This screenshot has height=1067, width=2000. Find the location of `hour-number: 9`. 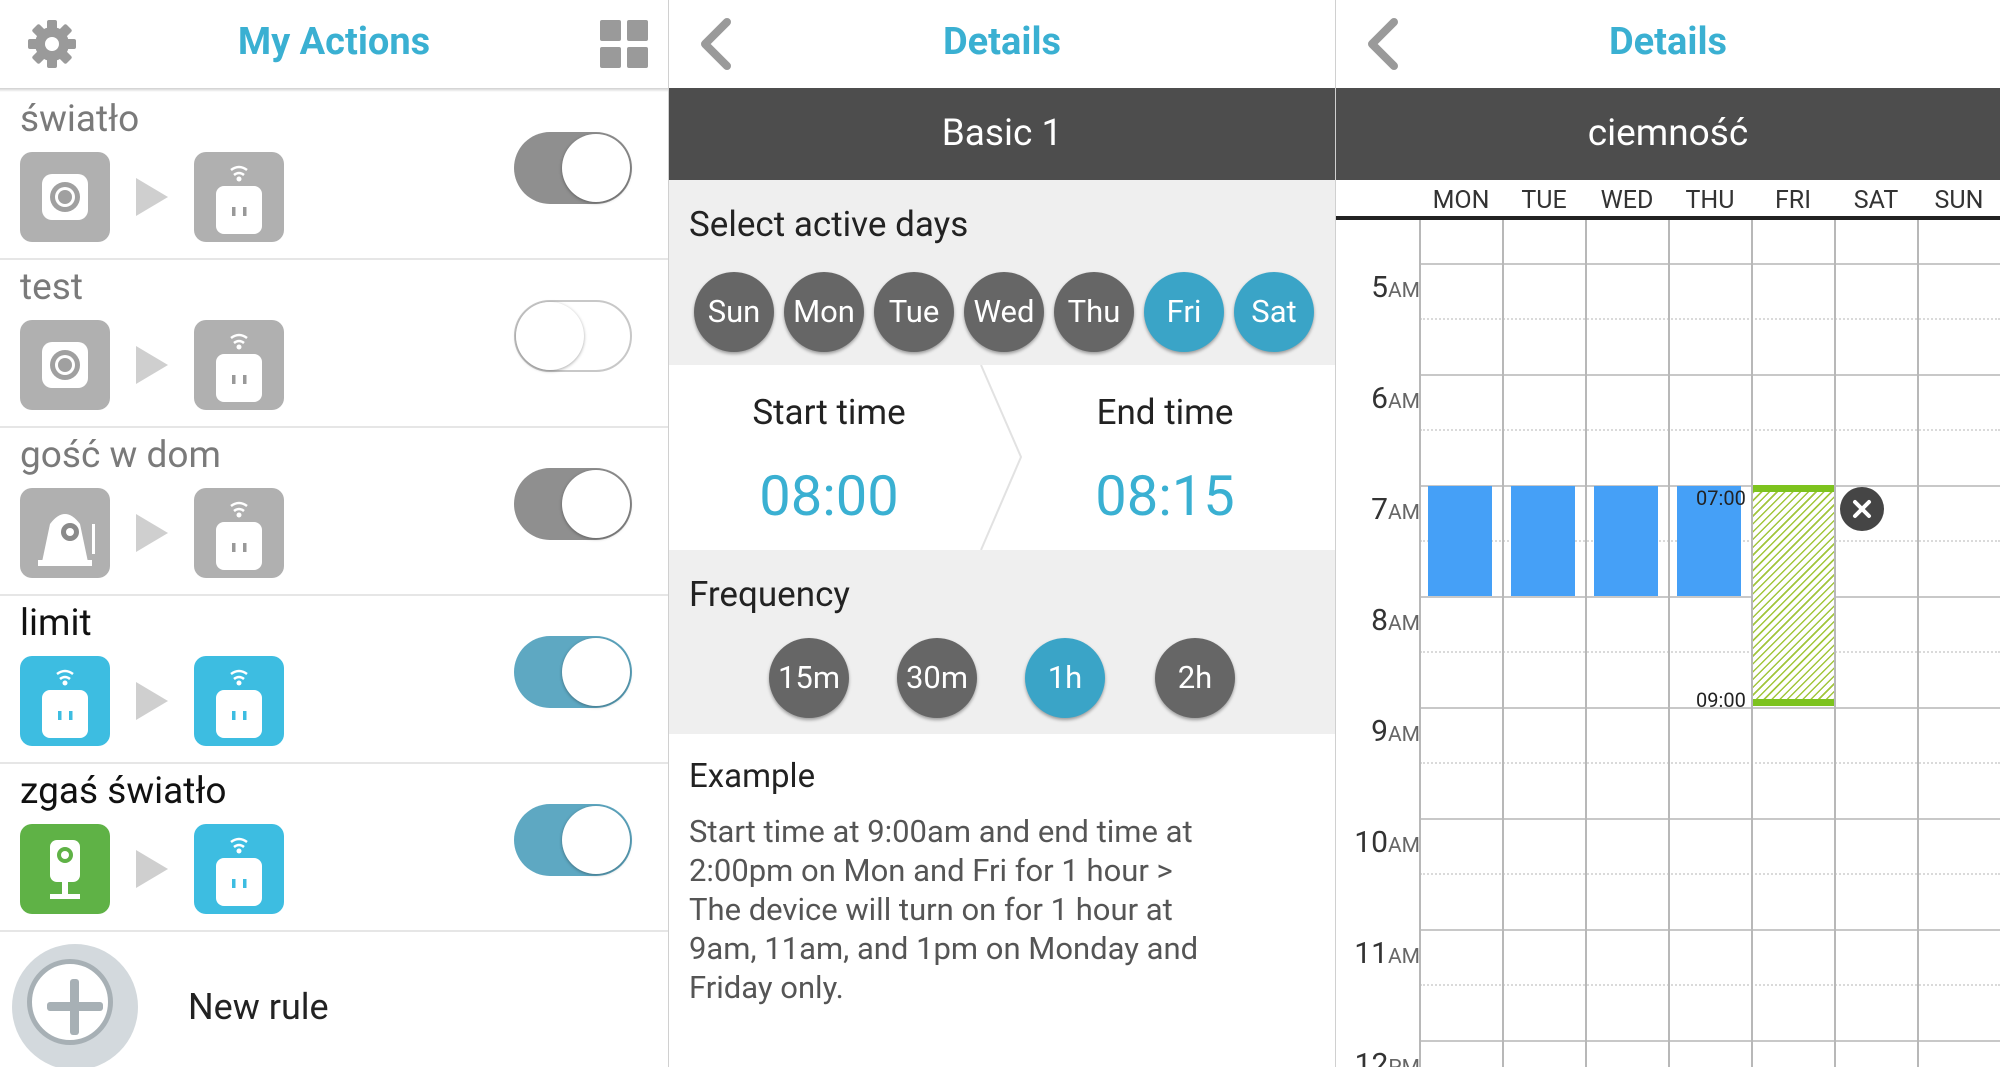

hour-number: 9 is located at coordinates (1379, 731).